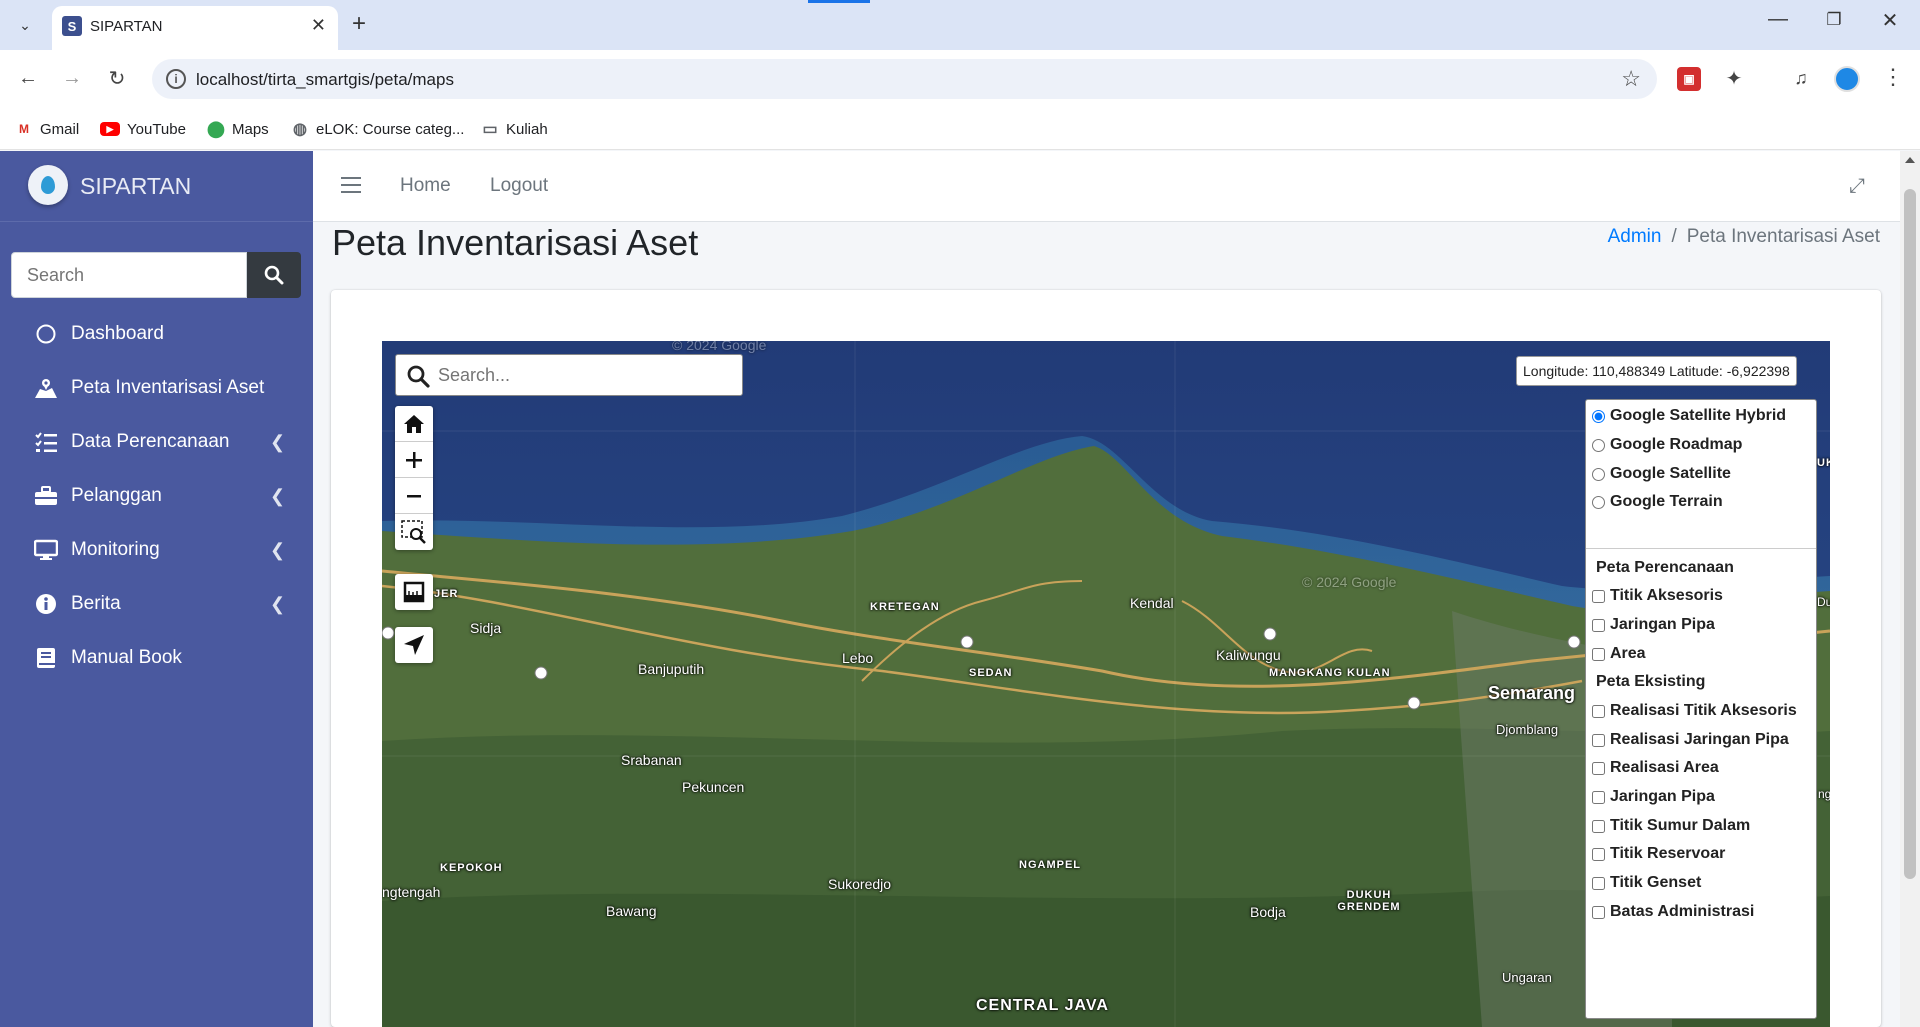 Image resolution: width=1920 pixels, height=1027 pixels. Describe the element at coordinates (1694, 711) in the screenshot. I see `overlay-layer-option: Realisasi Titik Aksesoris` at that location.